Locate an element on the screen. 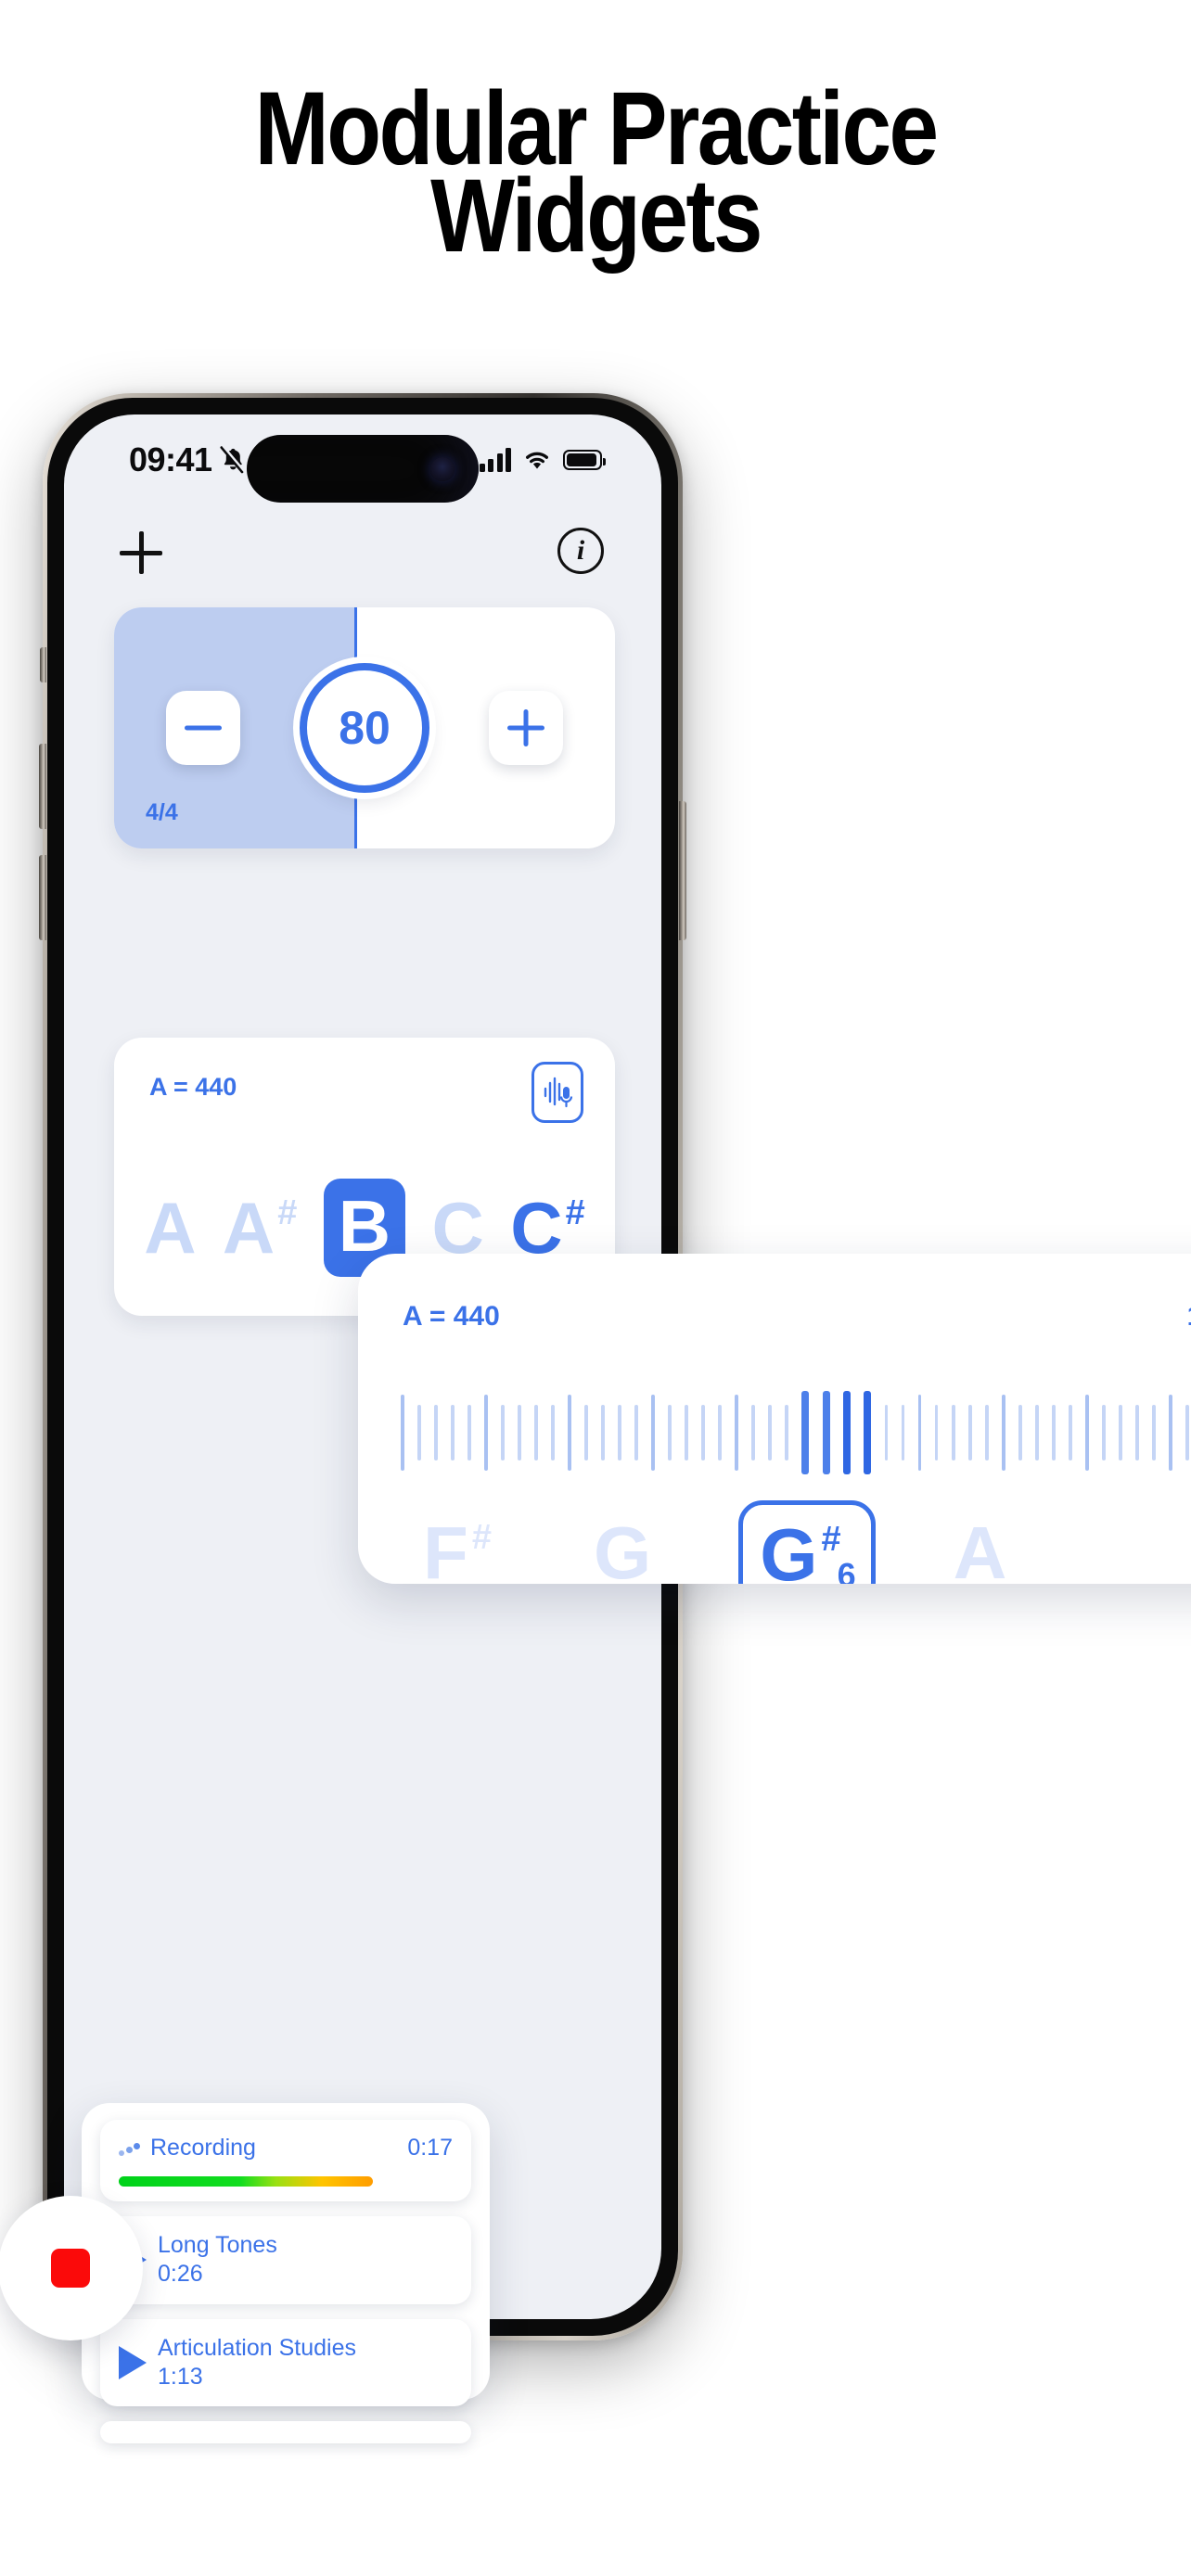 The image size is (1191, 2576). tuner-card-note: A is located at coordinates (981, 1551).